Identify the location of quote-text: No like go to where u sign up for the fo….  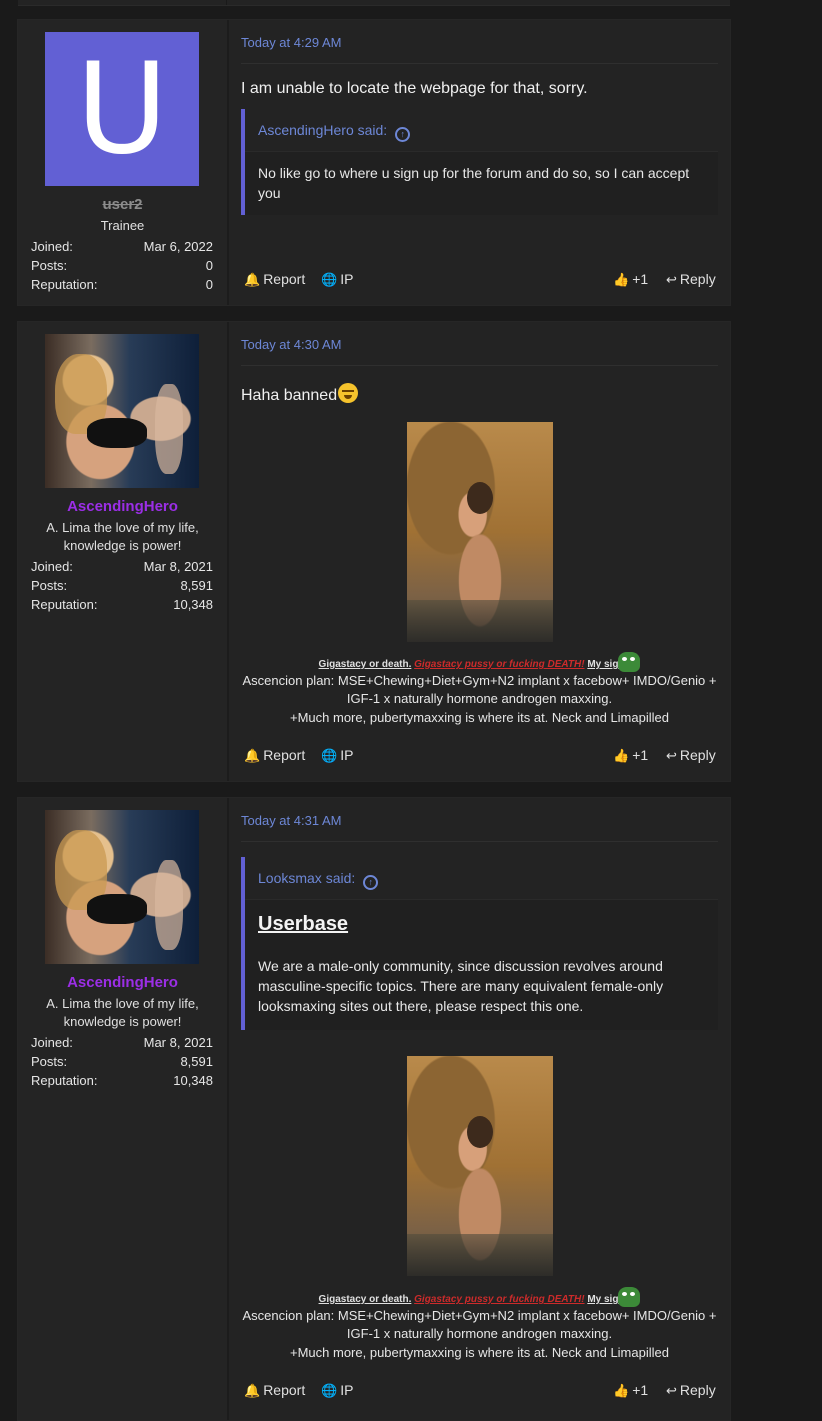
(474, 183).